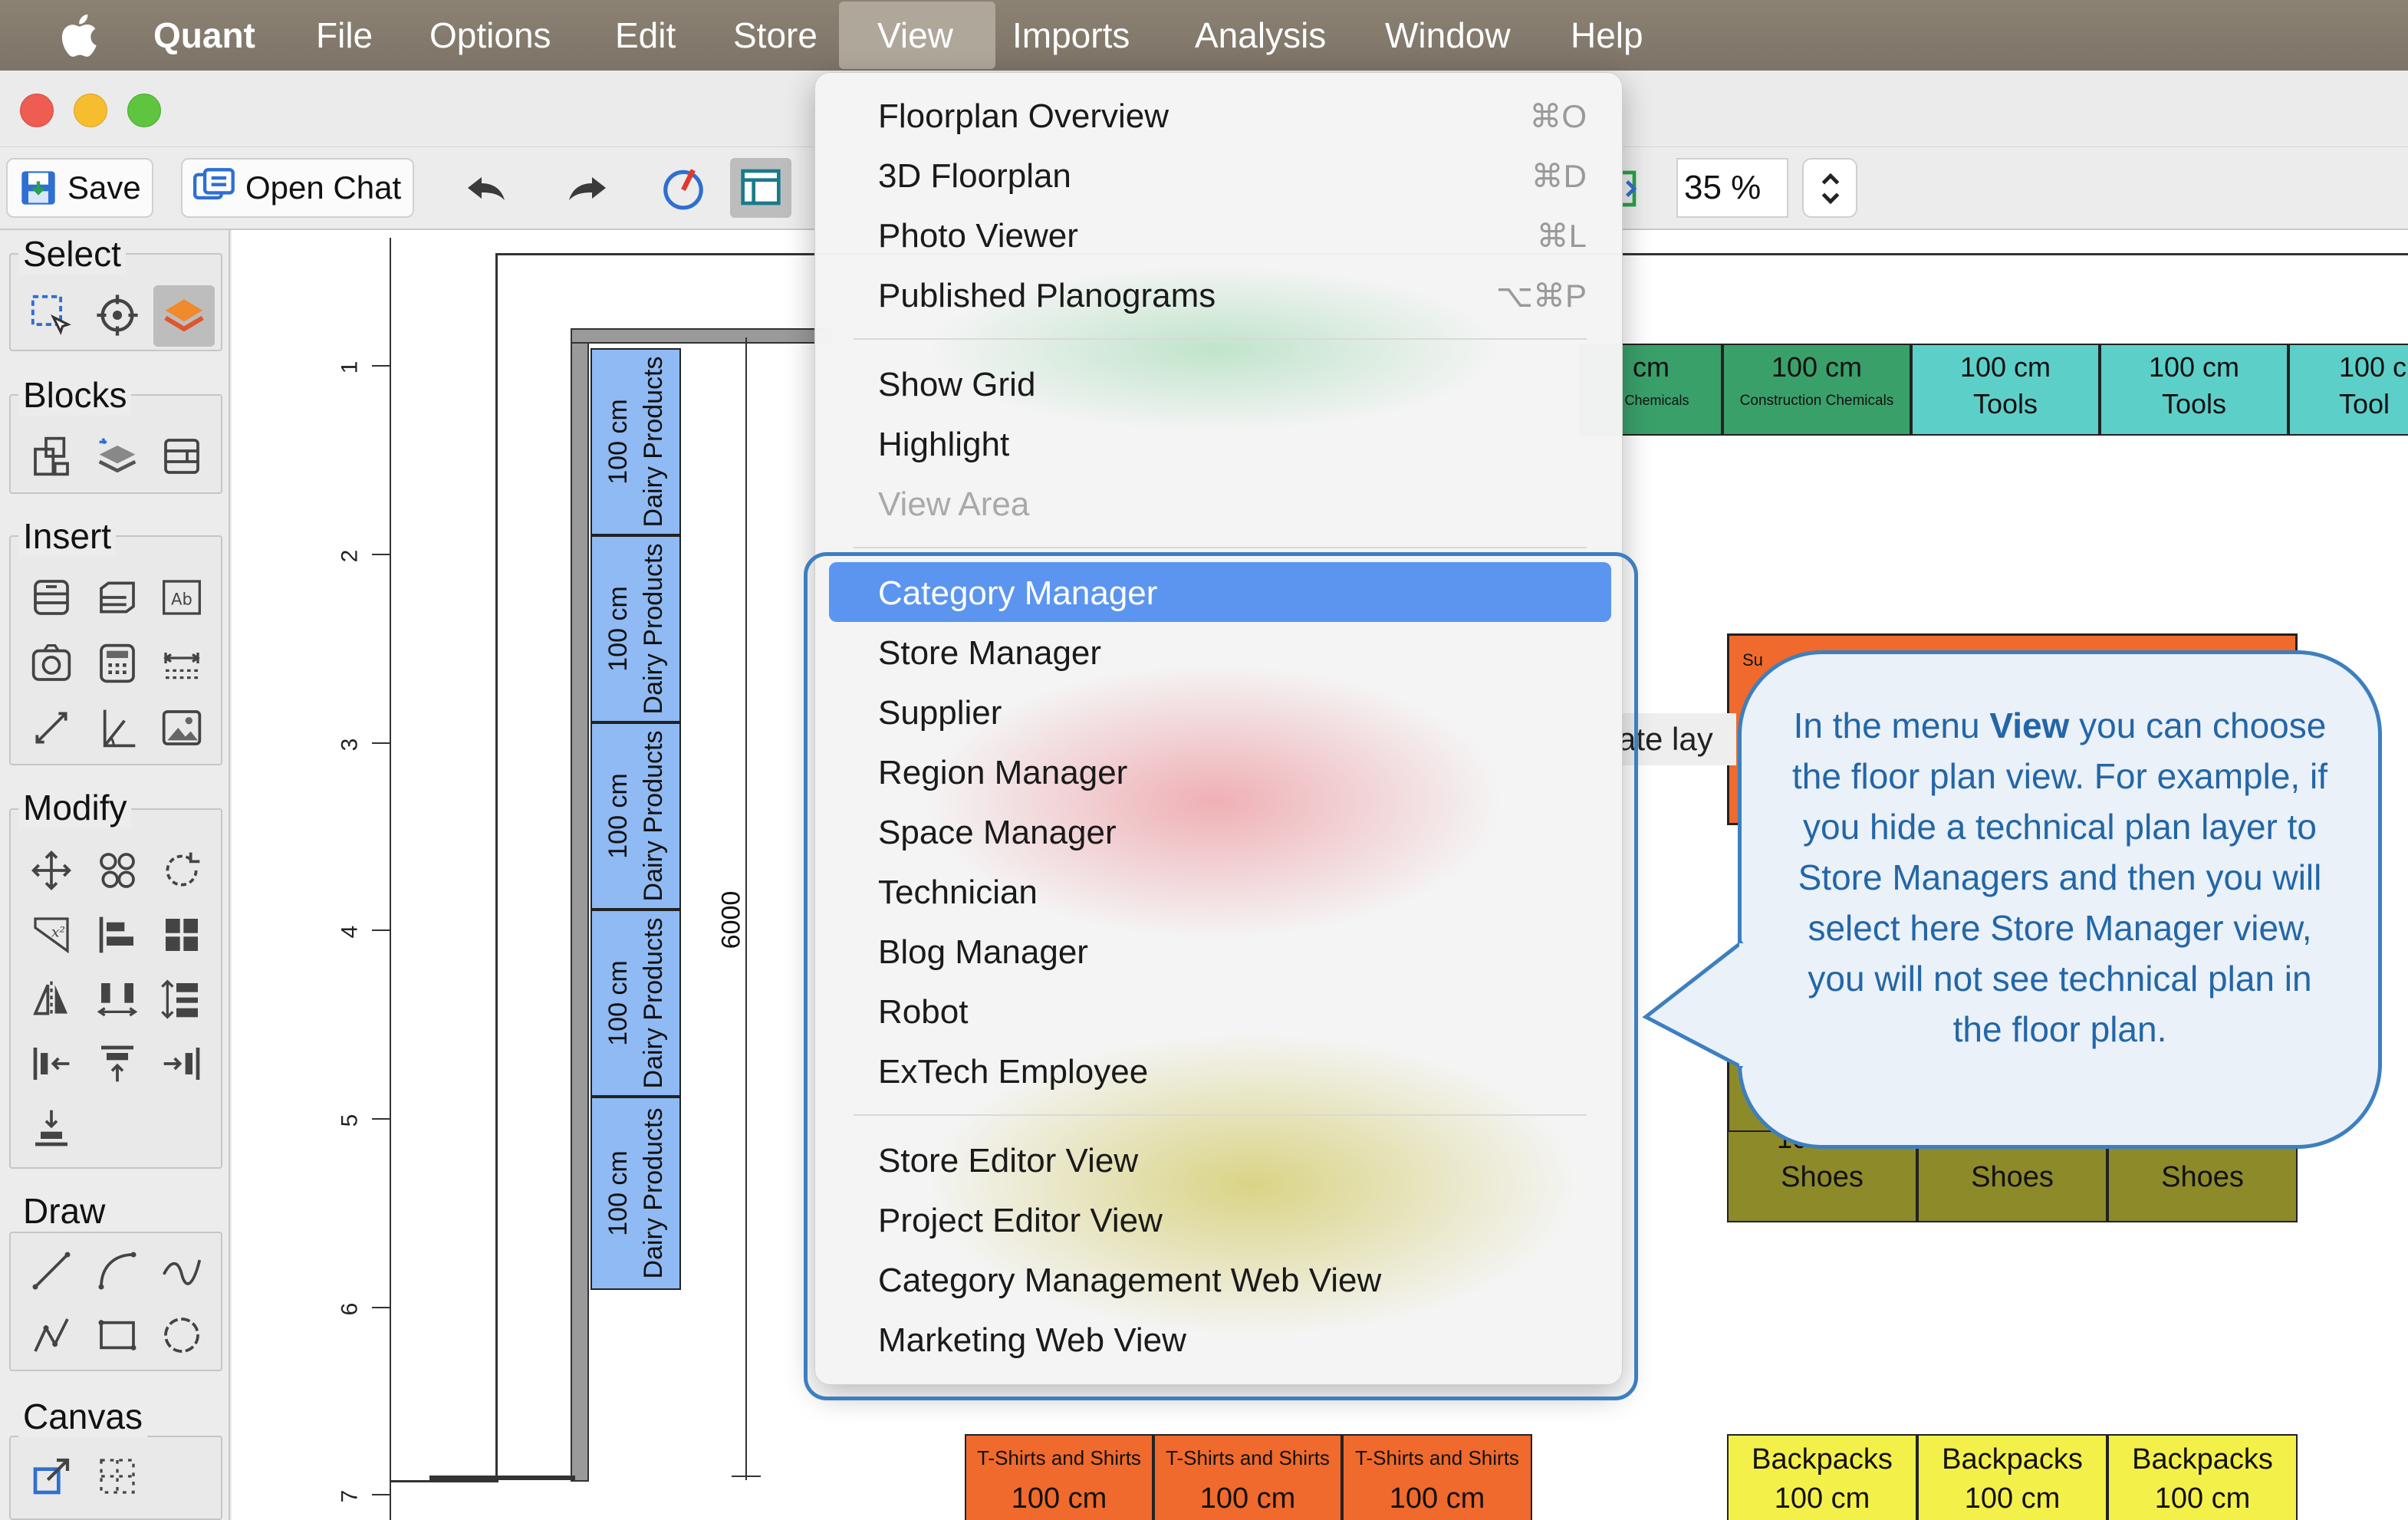  What do you see at coordinates (182, 999) in the screenshot?
I see `spacing-icon` at bounding box center [182, 999].